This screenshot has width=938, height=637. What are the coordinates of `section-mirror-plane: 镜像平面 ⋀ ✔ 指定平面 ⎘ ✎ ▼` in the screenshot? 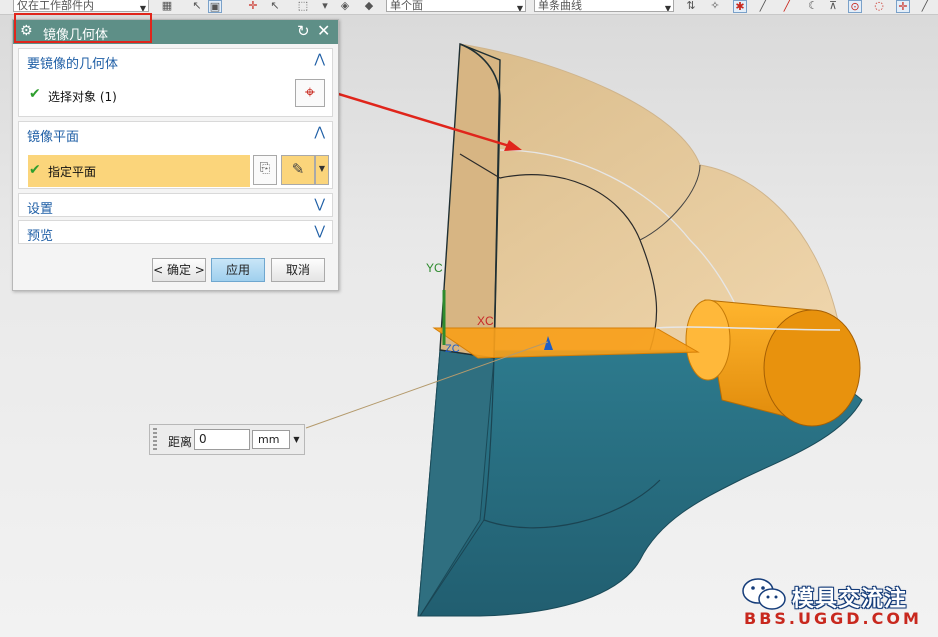 It's located at (175, 155).